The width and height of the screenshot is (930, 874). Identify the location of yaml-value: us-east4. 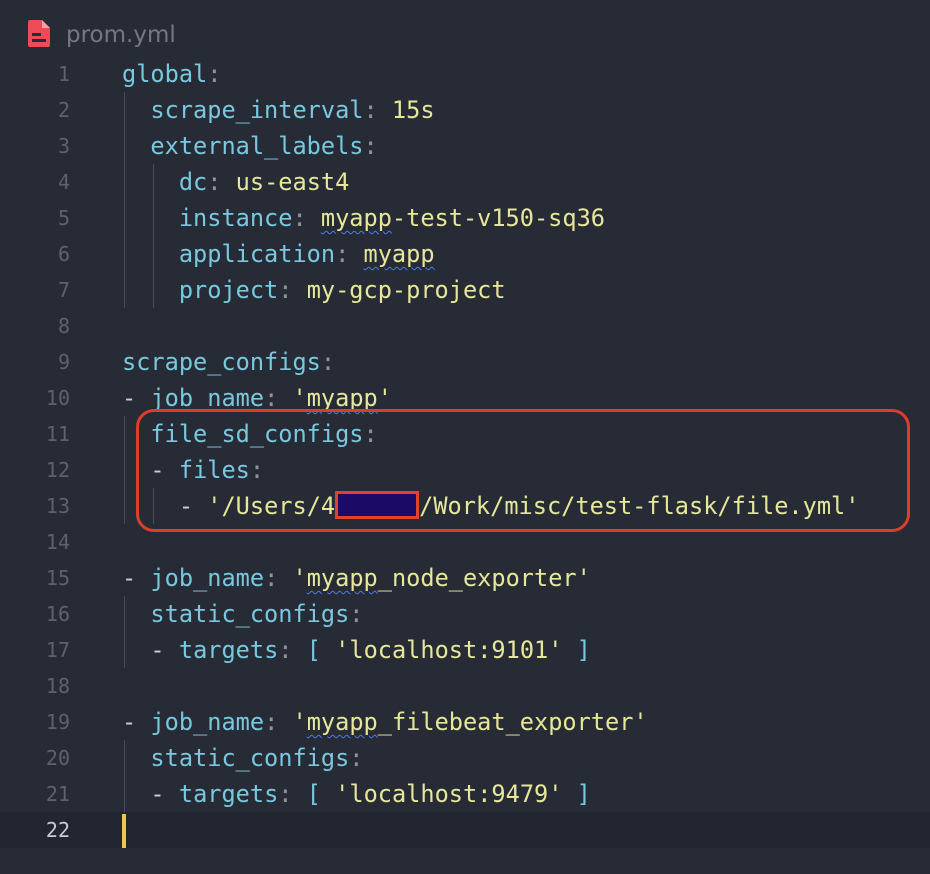
(292, 182).